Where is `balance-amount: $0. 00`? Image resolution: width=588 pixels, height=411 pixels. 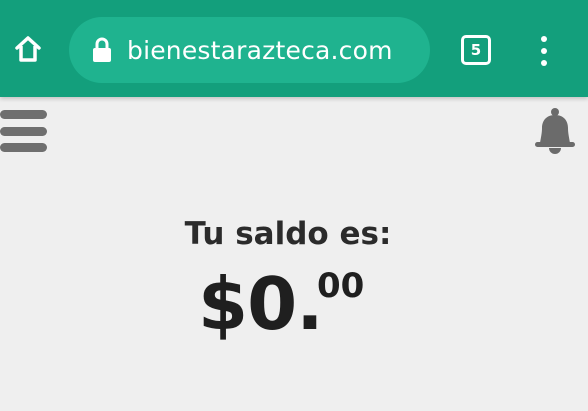
balance-amount: $0. 00 is located at coordinates (281, 304).